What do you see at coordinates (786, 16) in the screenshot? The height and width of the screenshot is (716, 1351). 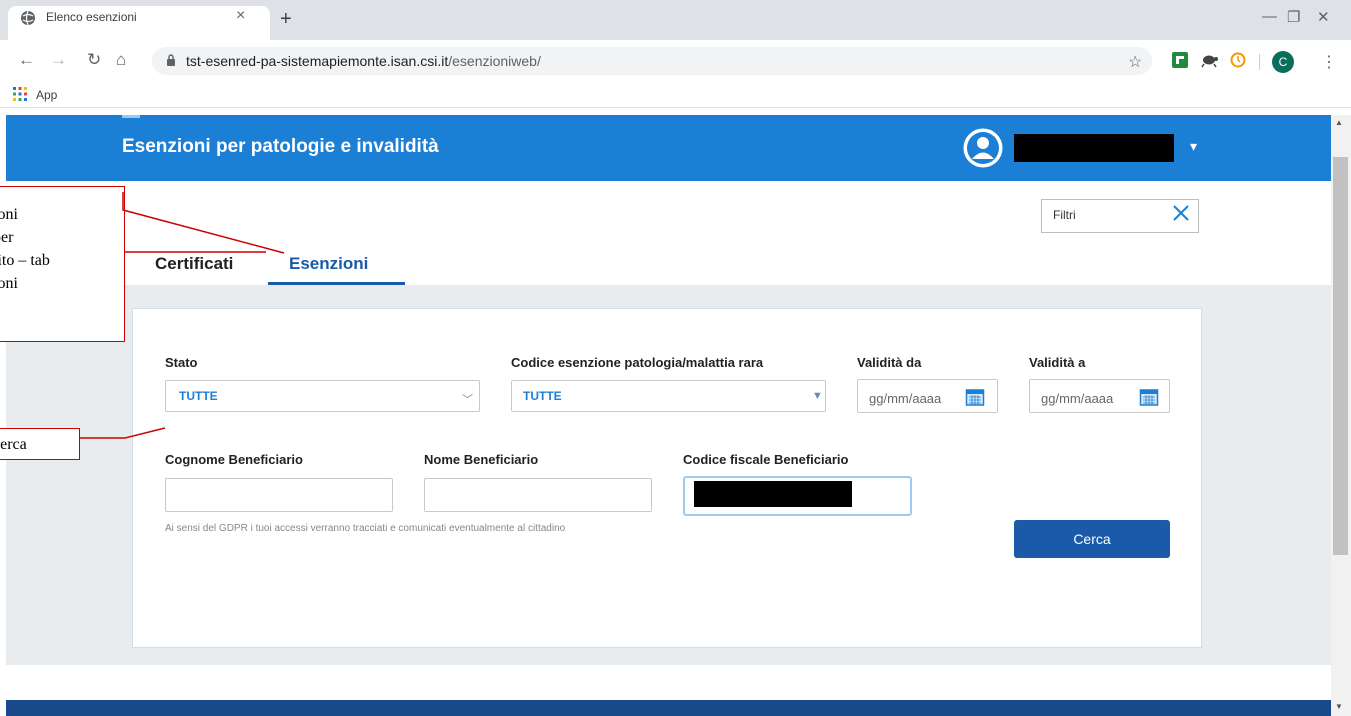 I see `tab-close-icon: ×` at bounding box center [786, 16].